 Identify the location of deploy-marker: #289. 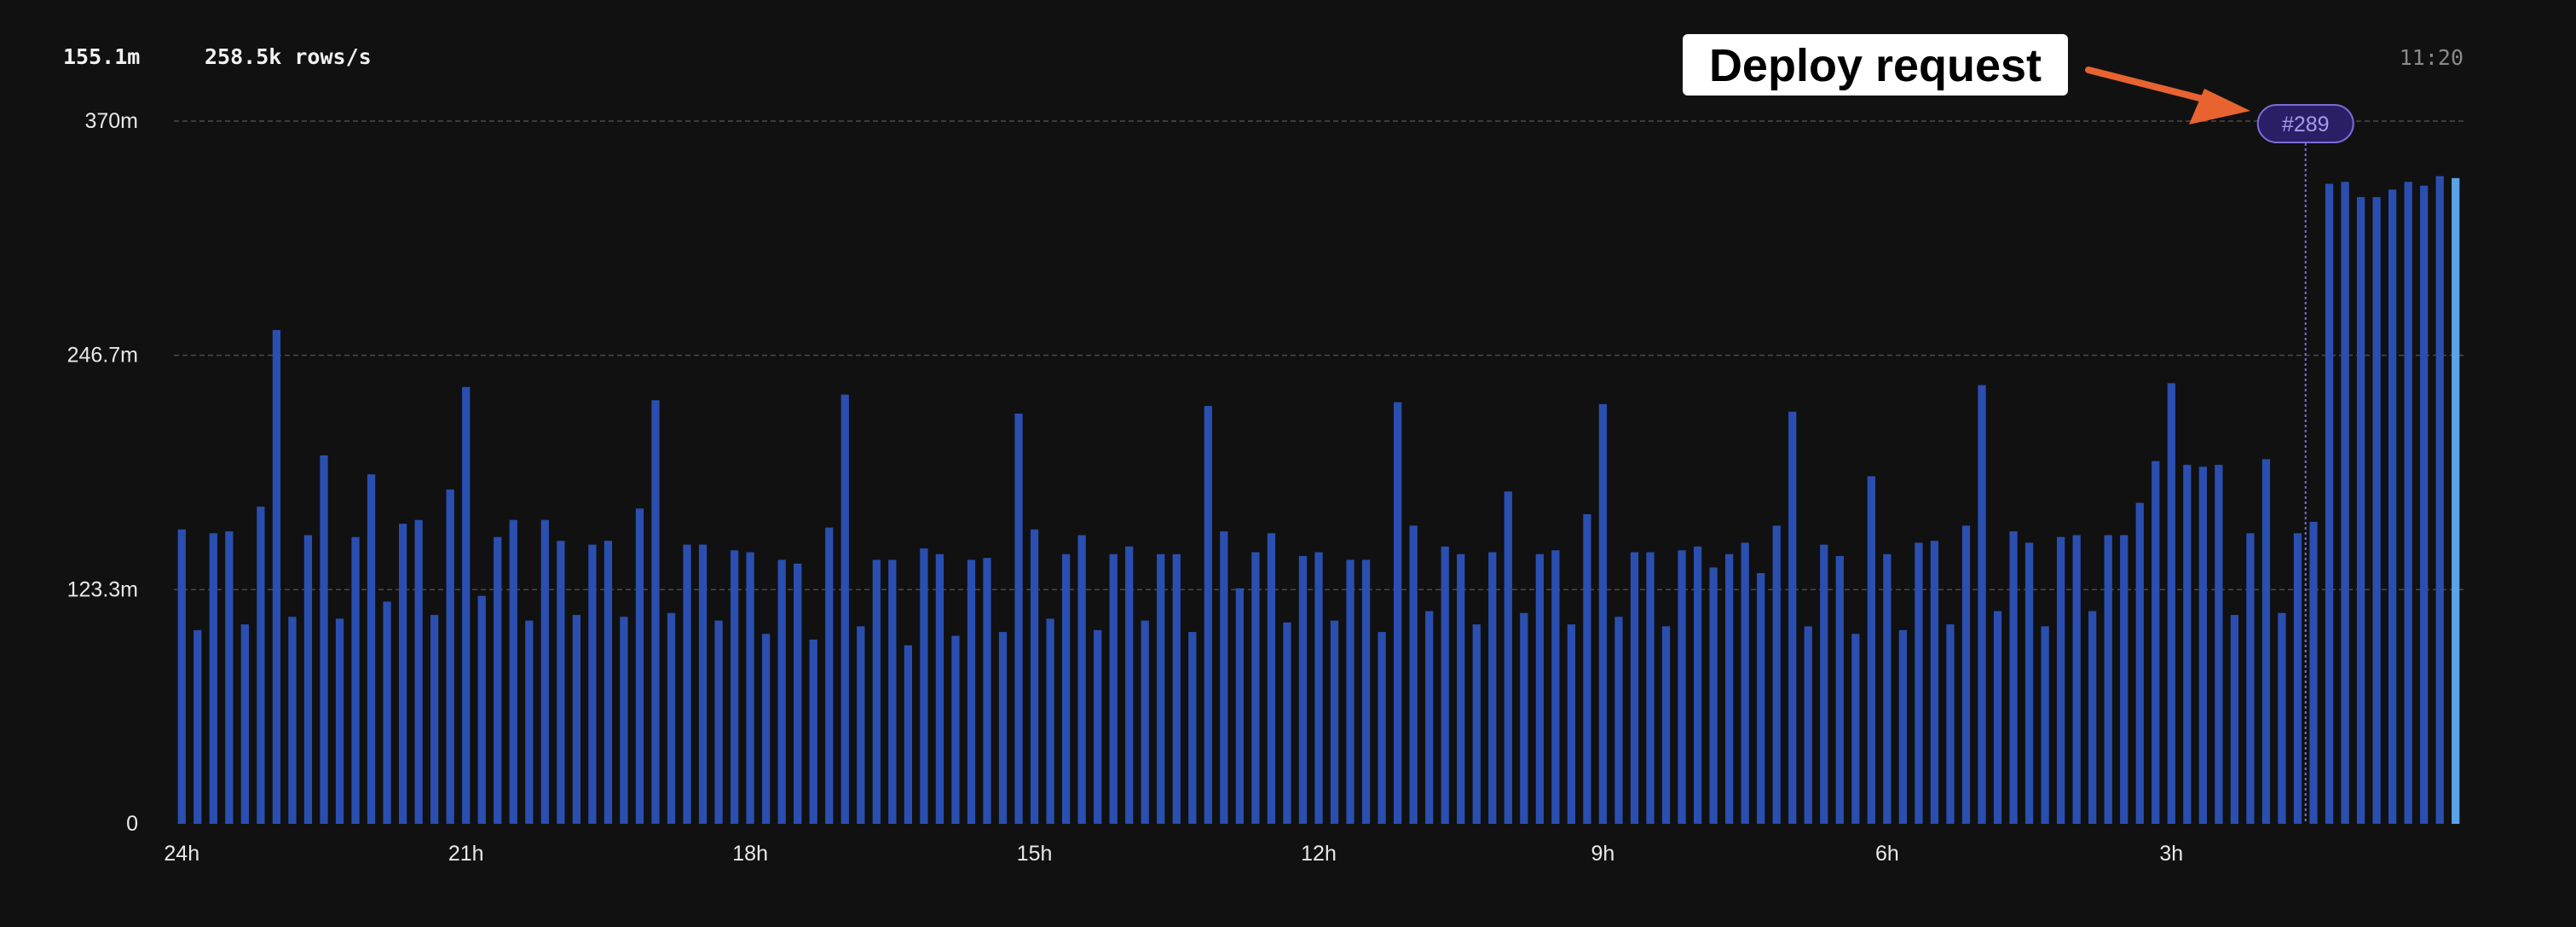
(2305, 464).